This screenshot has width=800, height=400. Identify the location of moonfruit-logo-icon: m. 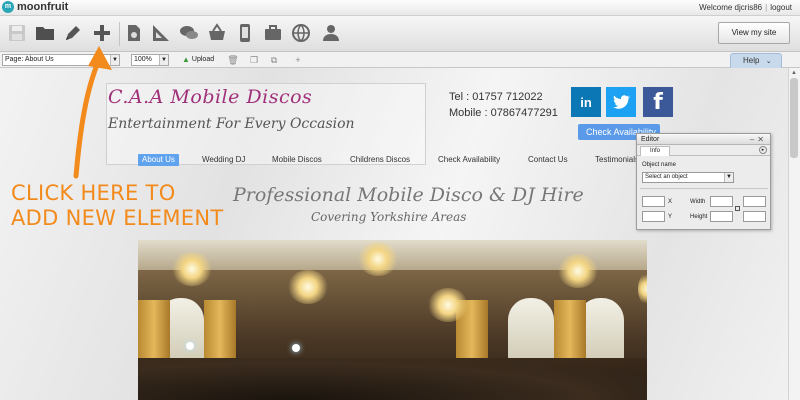
(8, 7).